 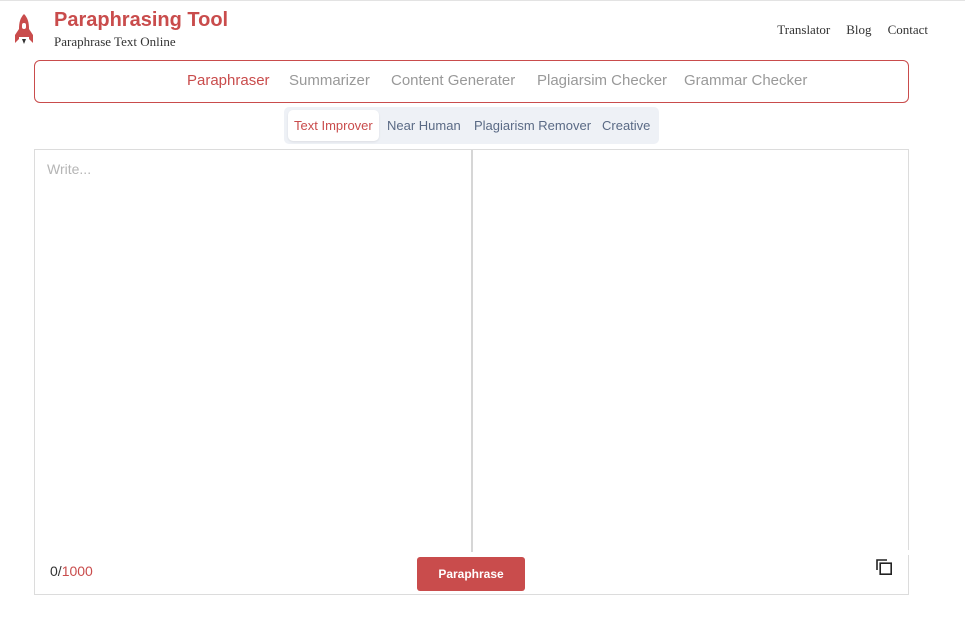 I want to click on site-subtitle: Paraphrase Text Online, so click(x=115, y=41).